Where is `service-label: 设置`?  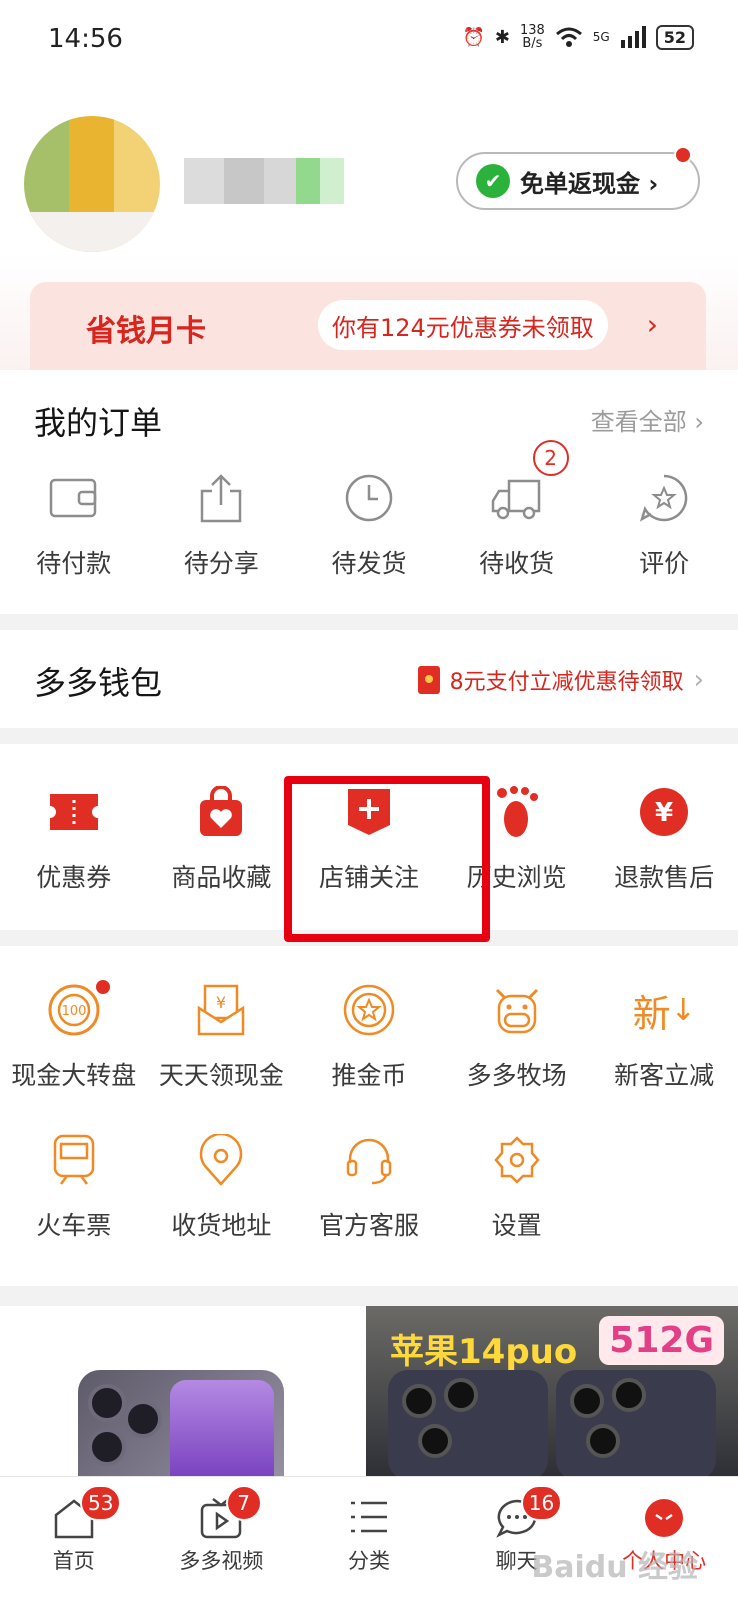 service-label: 设置 is located at coordinates (516, 1225).